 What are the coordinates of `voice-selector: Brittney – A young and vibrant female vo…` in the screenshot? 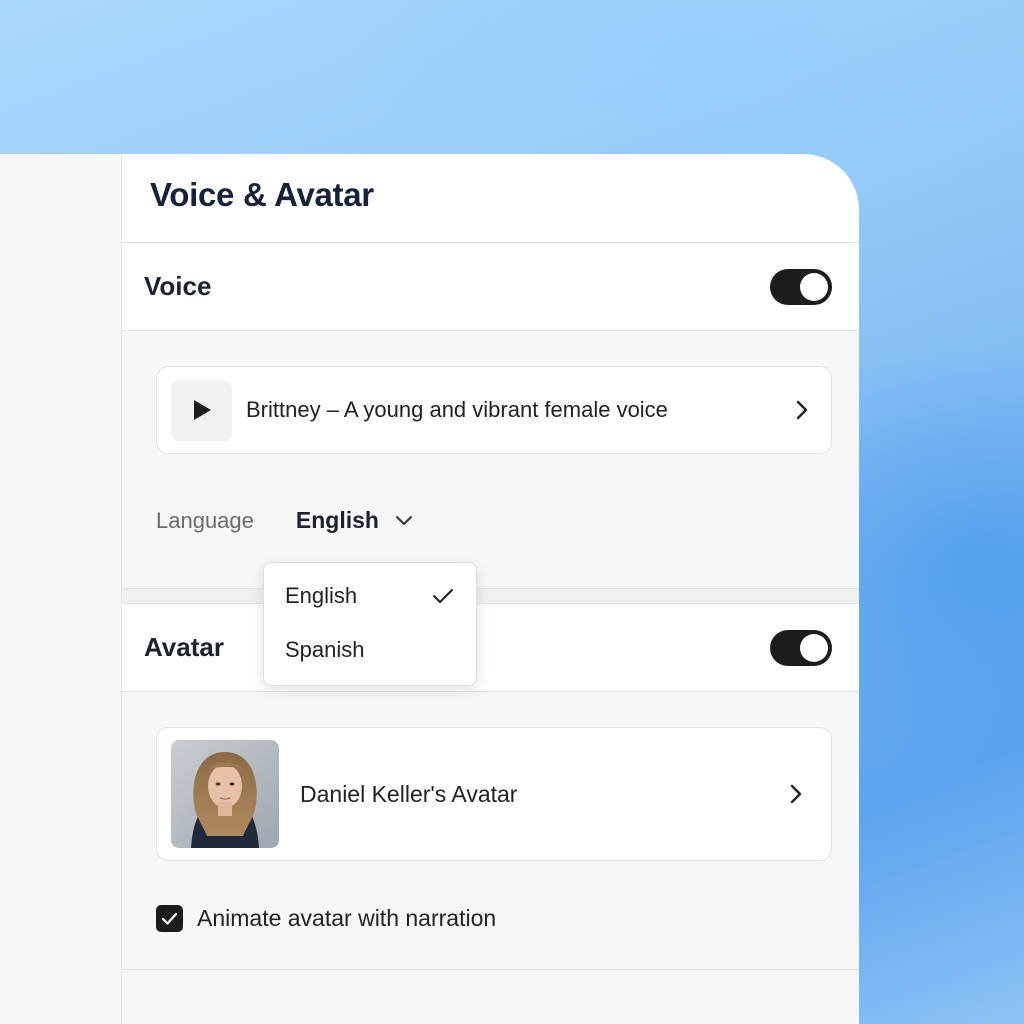 It's located at (494, 410).